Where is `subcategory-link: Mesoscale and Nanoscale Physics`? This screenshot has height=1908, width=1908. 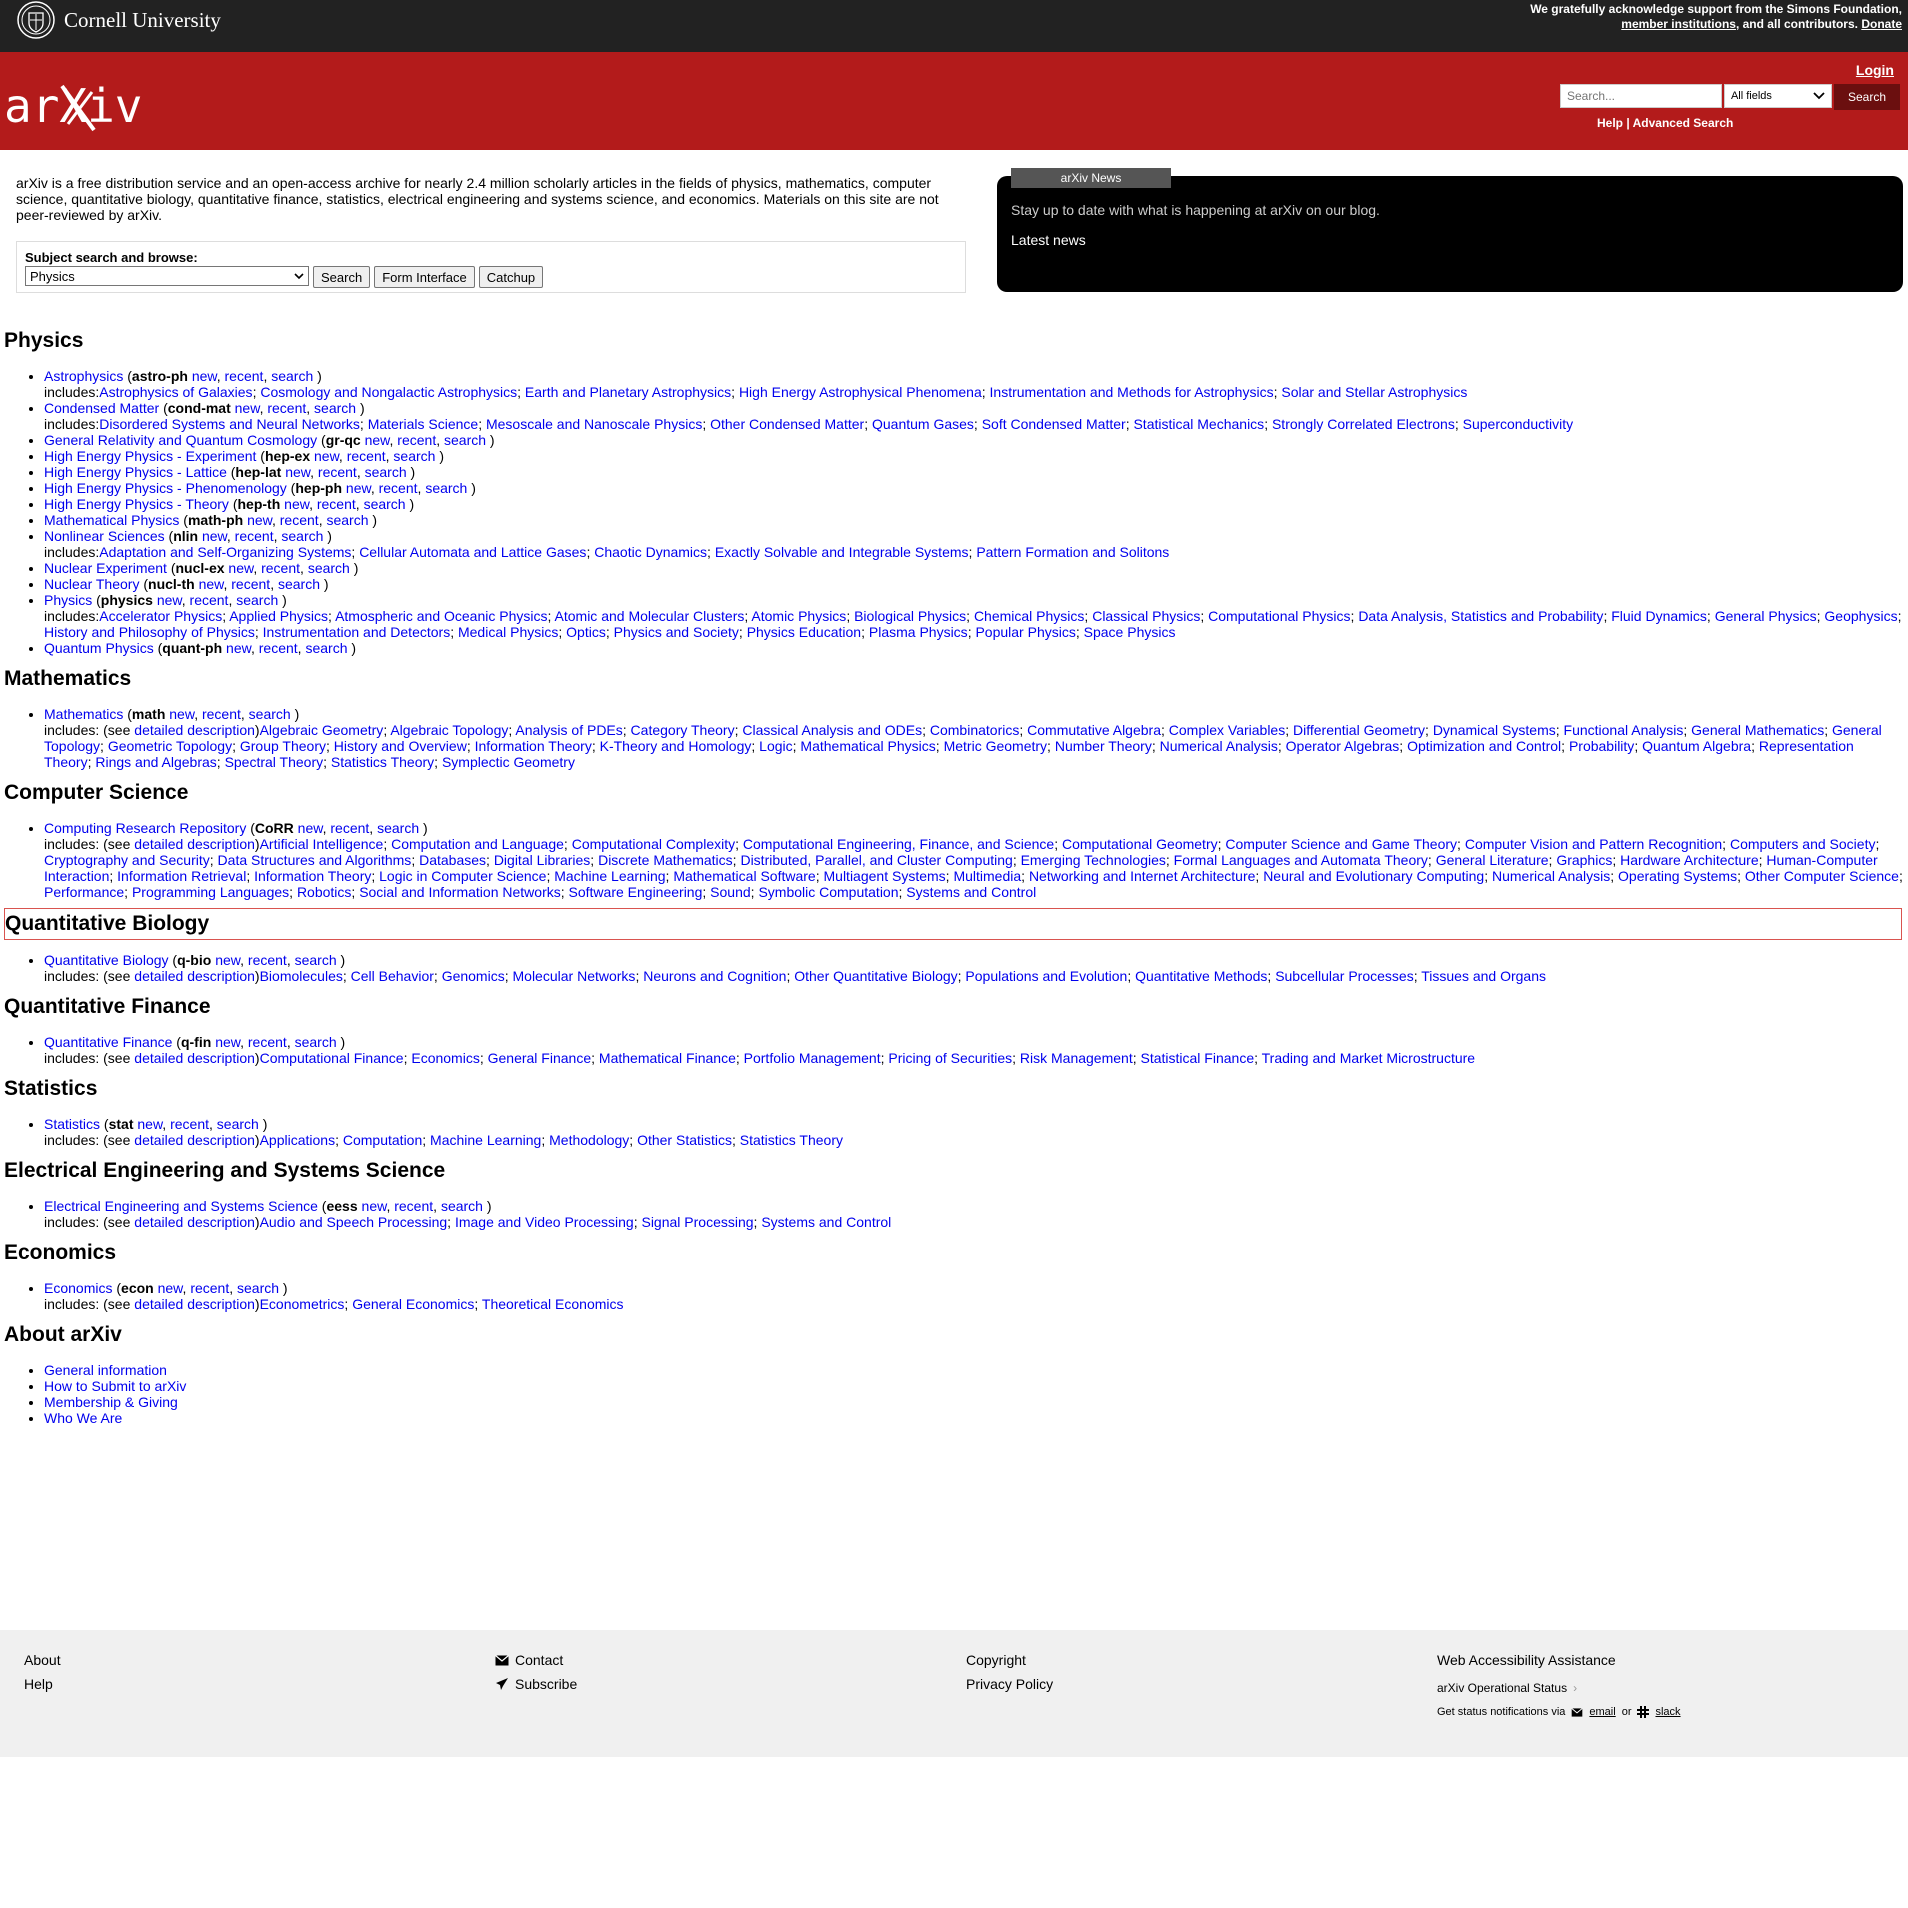 subcategory-link: Mesoscale and Nanoscale Physics is located at coordinates (594, 424).